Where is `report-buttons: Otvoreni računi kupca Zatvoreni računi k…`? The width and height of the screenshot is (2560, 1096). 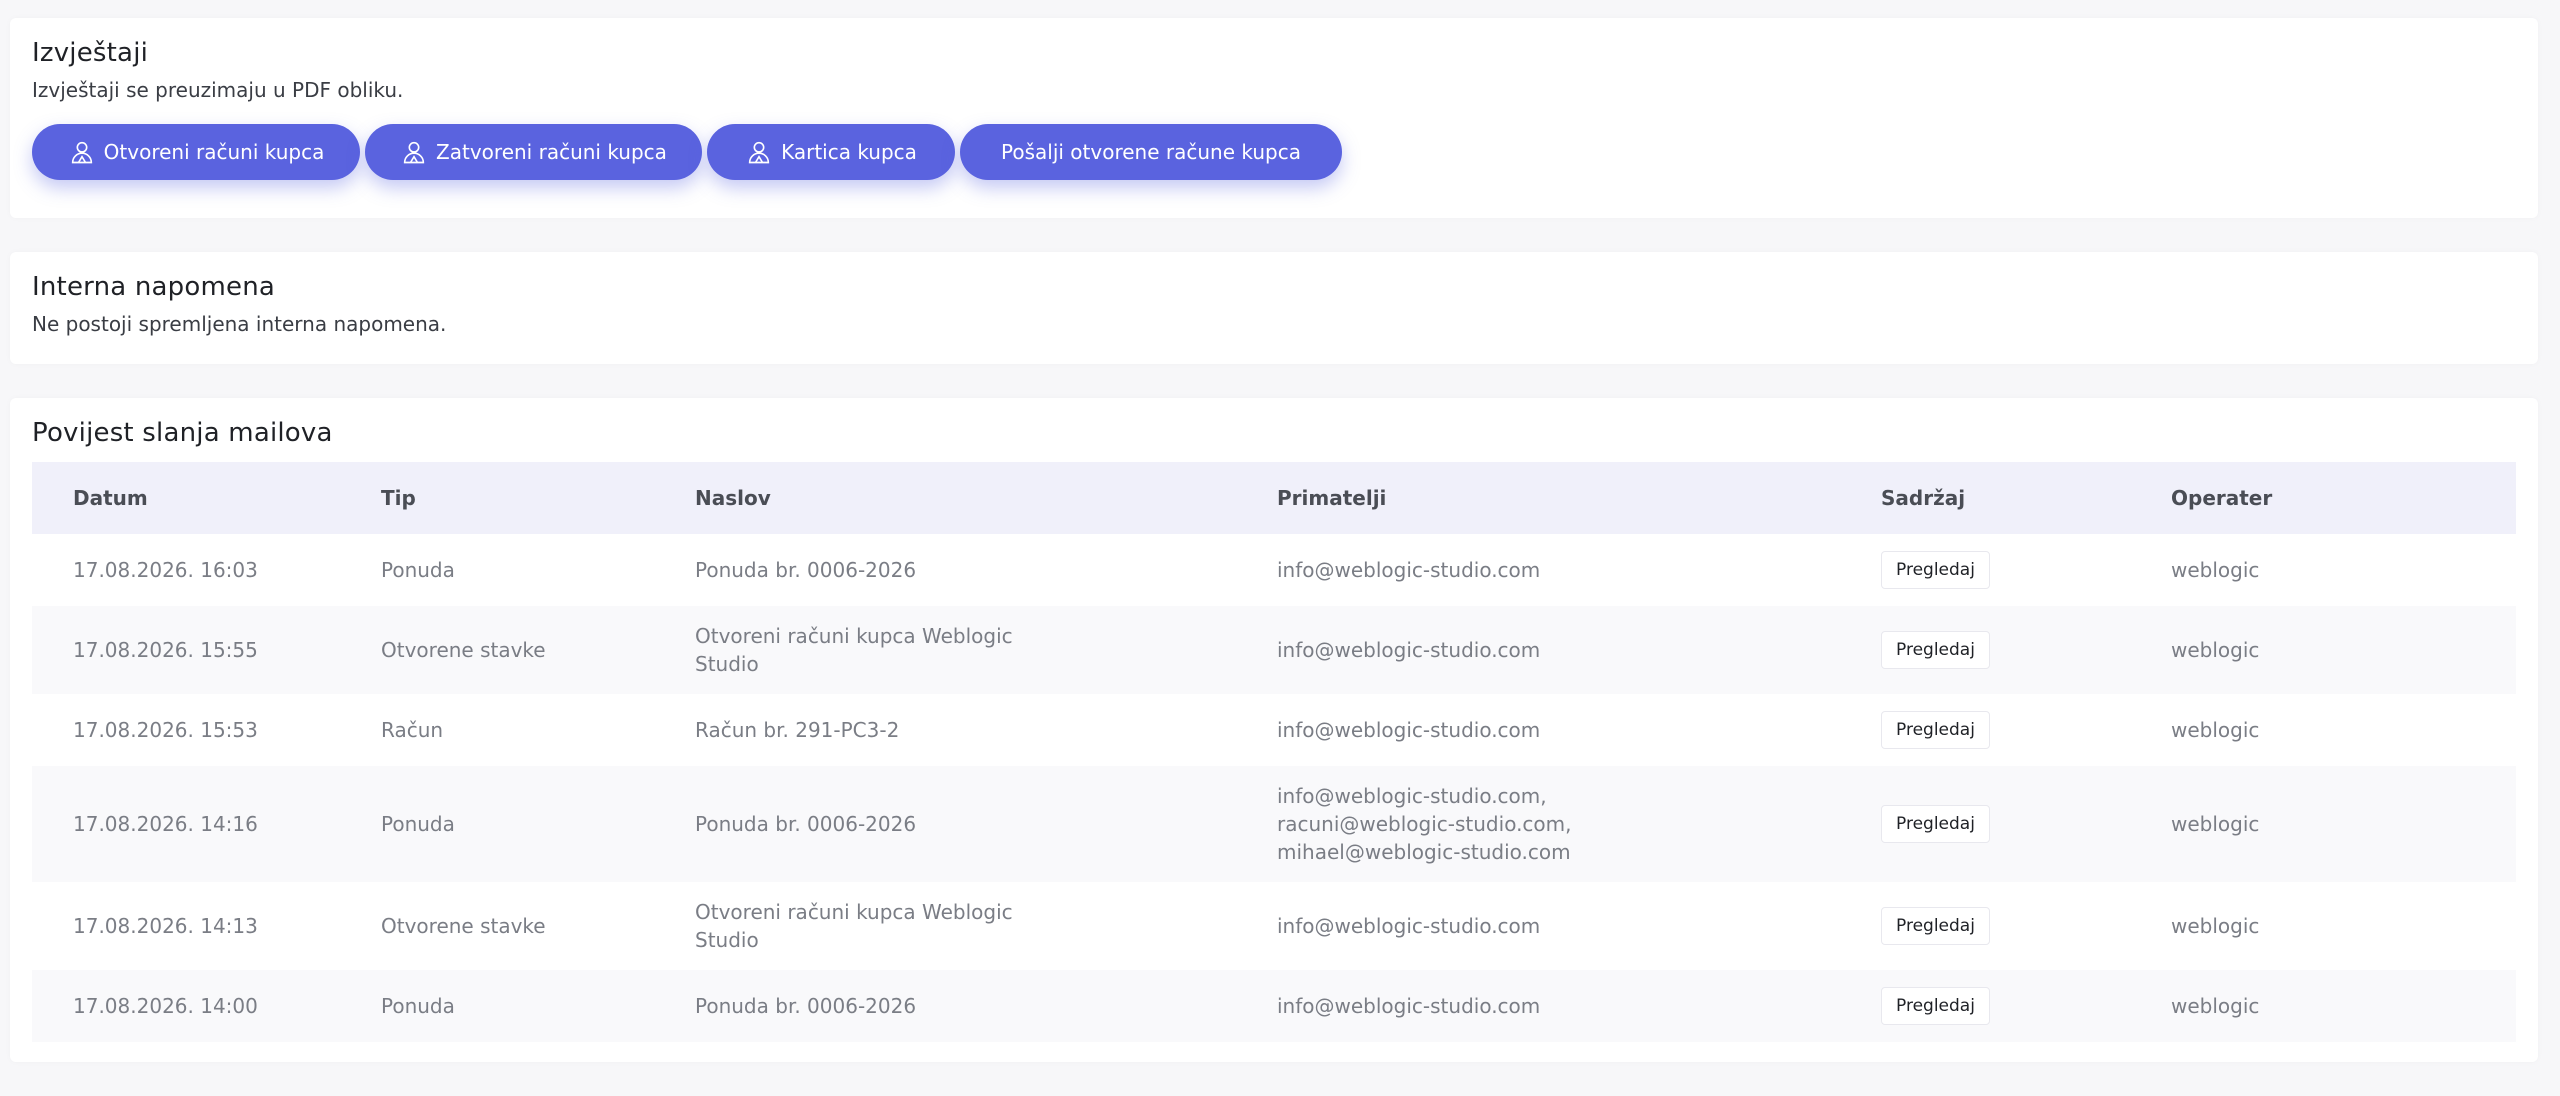
report-buttons: Otvoreni računi kupca Zatvoreni računi k… is located at coordinates (1274, 152).